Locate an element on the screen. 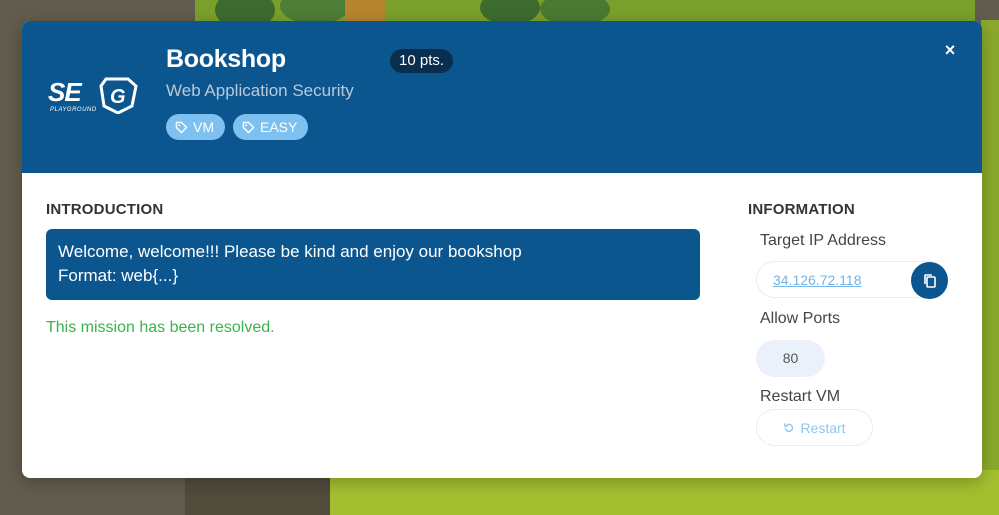  copy-icon is located at coordinates (929, 280).